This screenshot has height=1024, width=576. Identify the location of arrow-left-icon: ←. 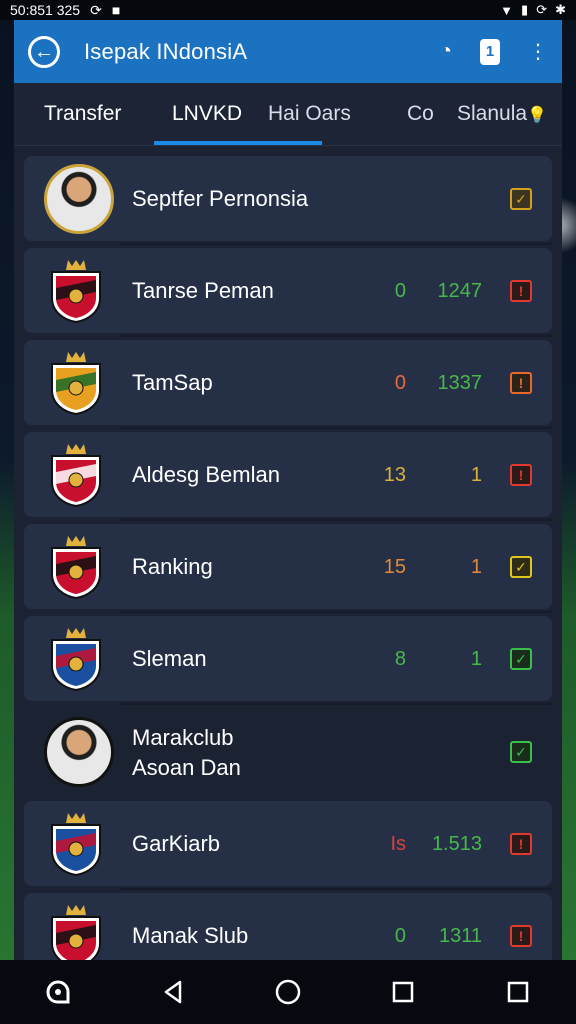
(44, 51).